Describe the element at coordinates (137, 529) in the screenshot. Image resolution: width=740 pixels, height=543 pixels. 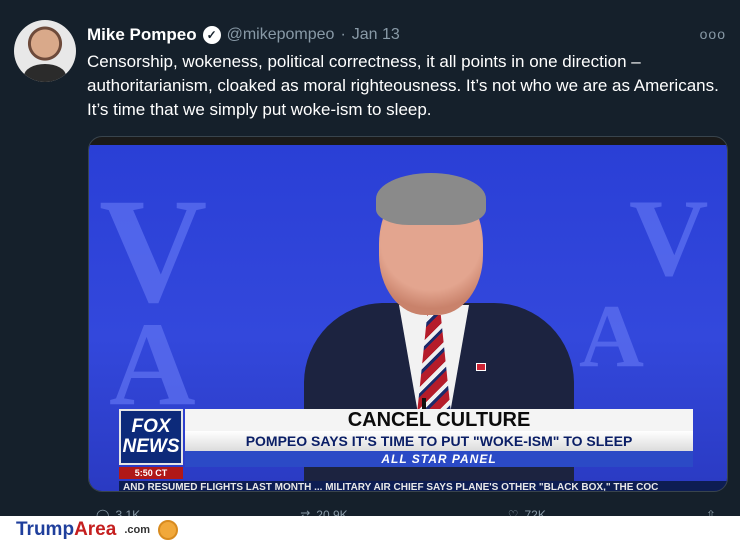
I see `watermark-suffix: .com` at that location.